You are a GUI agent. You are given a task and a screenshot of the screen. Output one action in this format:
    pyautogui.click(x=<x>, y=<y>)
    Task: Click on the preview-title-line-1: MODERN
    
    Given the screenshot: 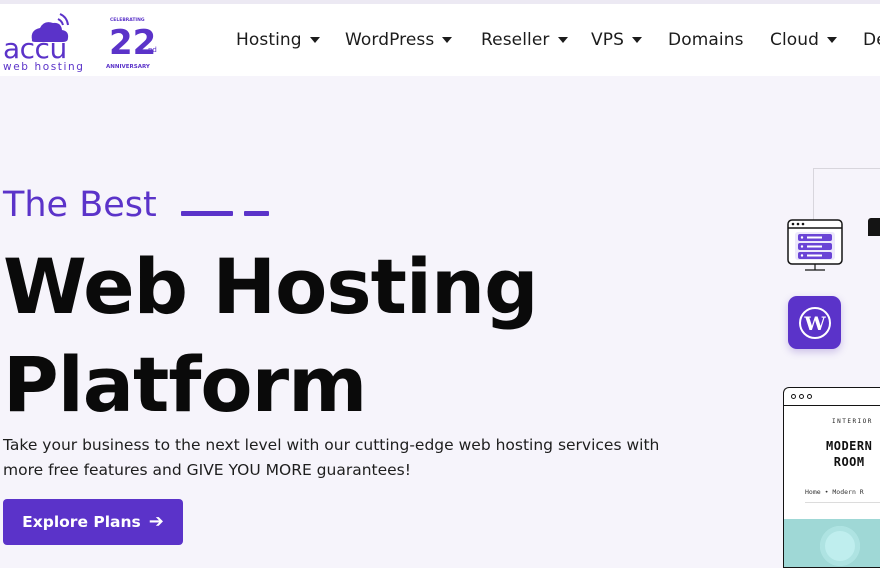 What is the action you would take?
    pyautogui.click(x=849, y=446)
    